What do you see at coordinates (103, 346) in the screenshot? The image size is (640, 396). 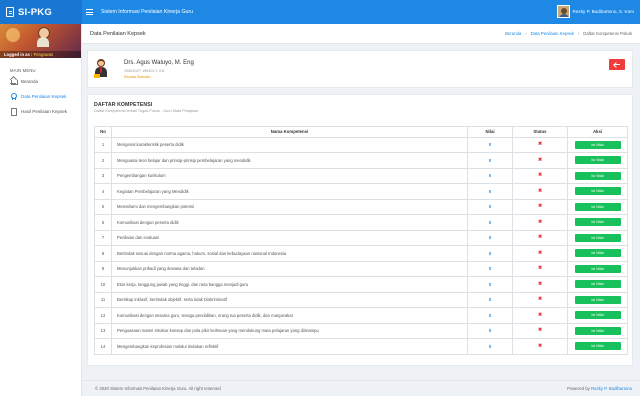 I see `row-number: 14` at bounding box center [103, 346].